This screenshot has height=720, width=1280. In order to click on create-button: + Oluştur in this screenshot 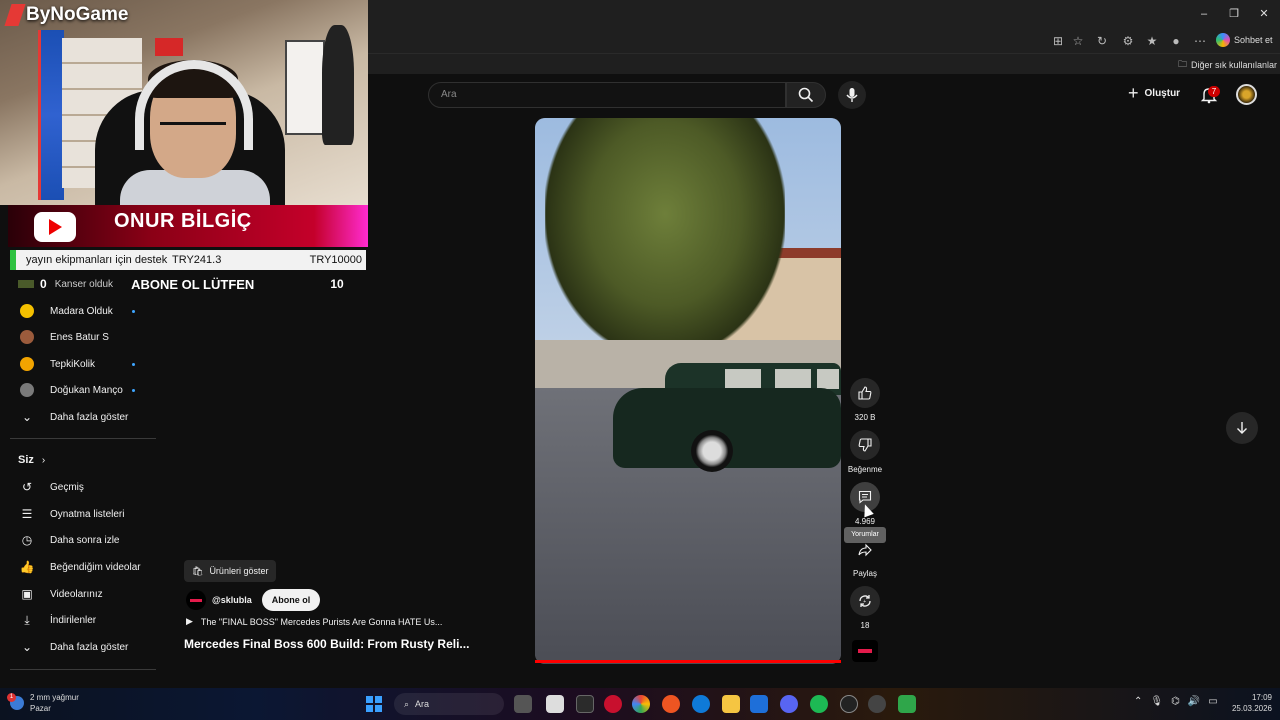, I will do `click(1154, 93)`.